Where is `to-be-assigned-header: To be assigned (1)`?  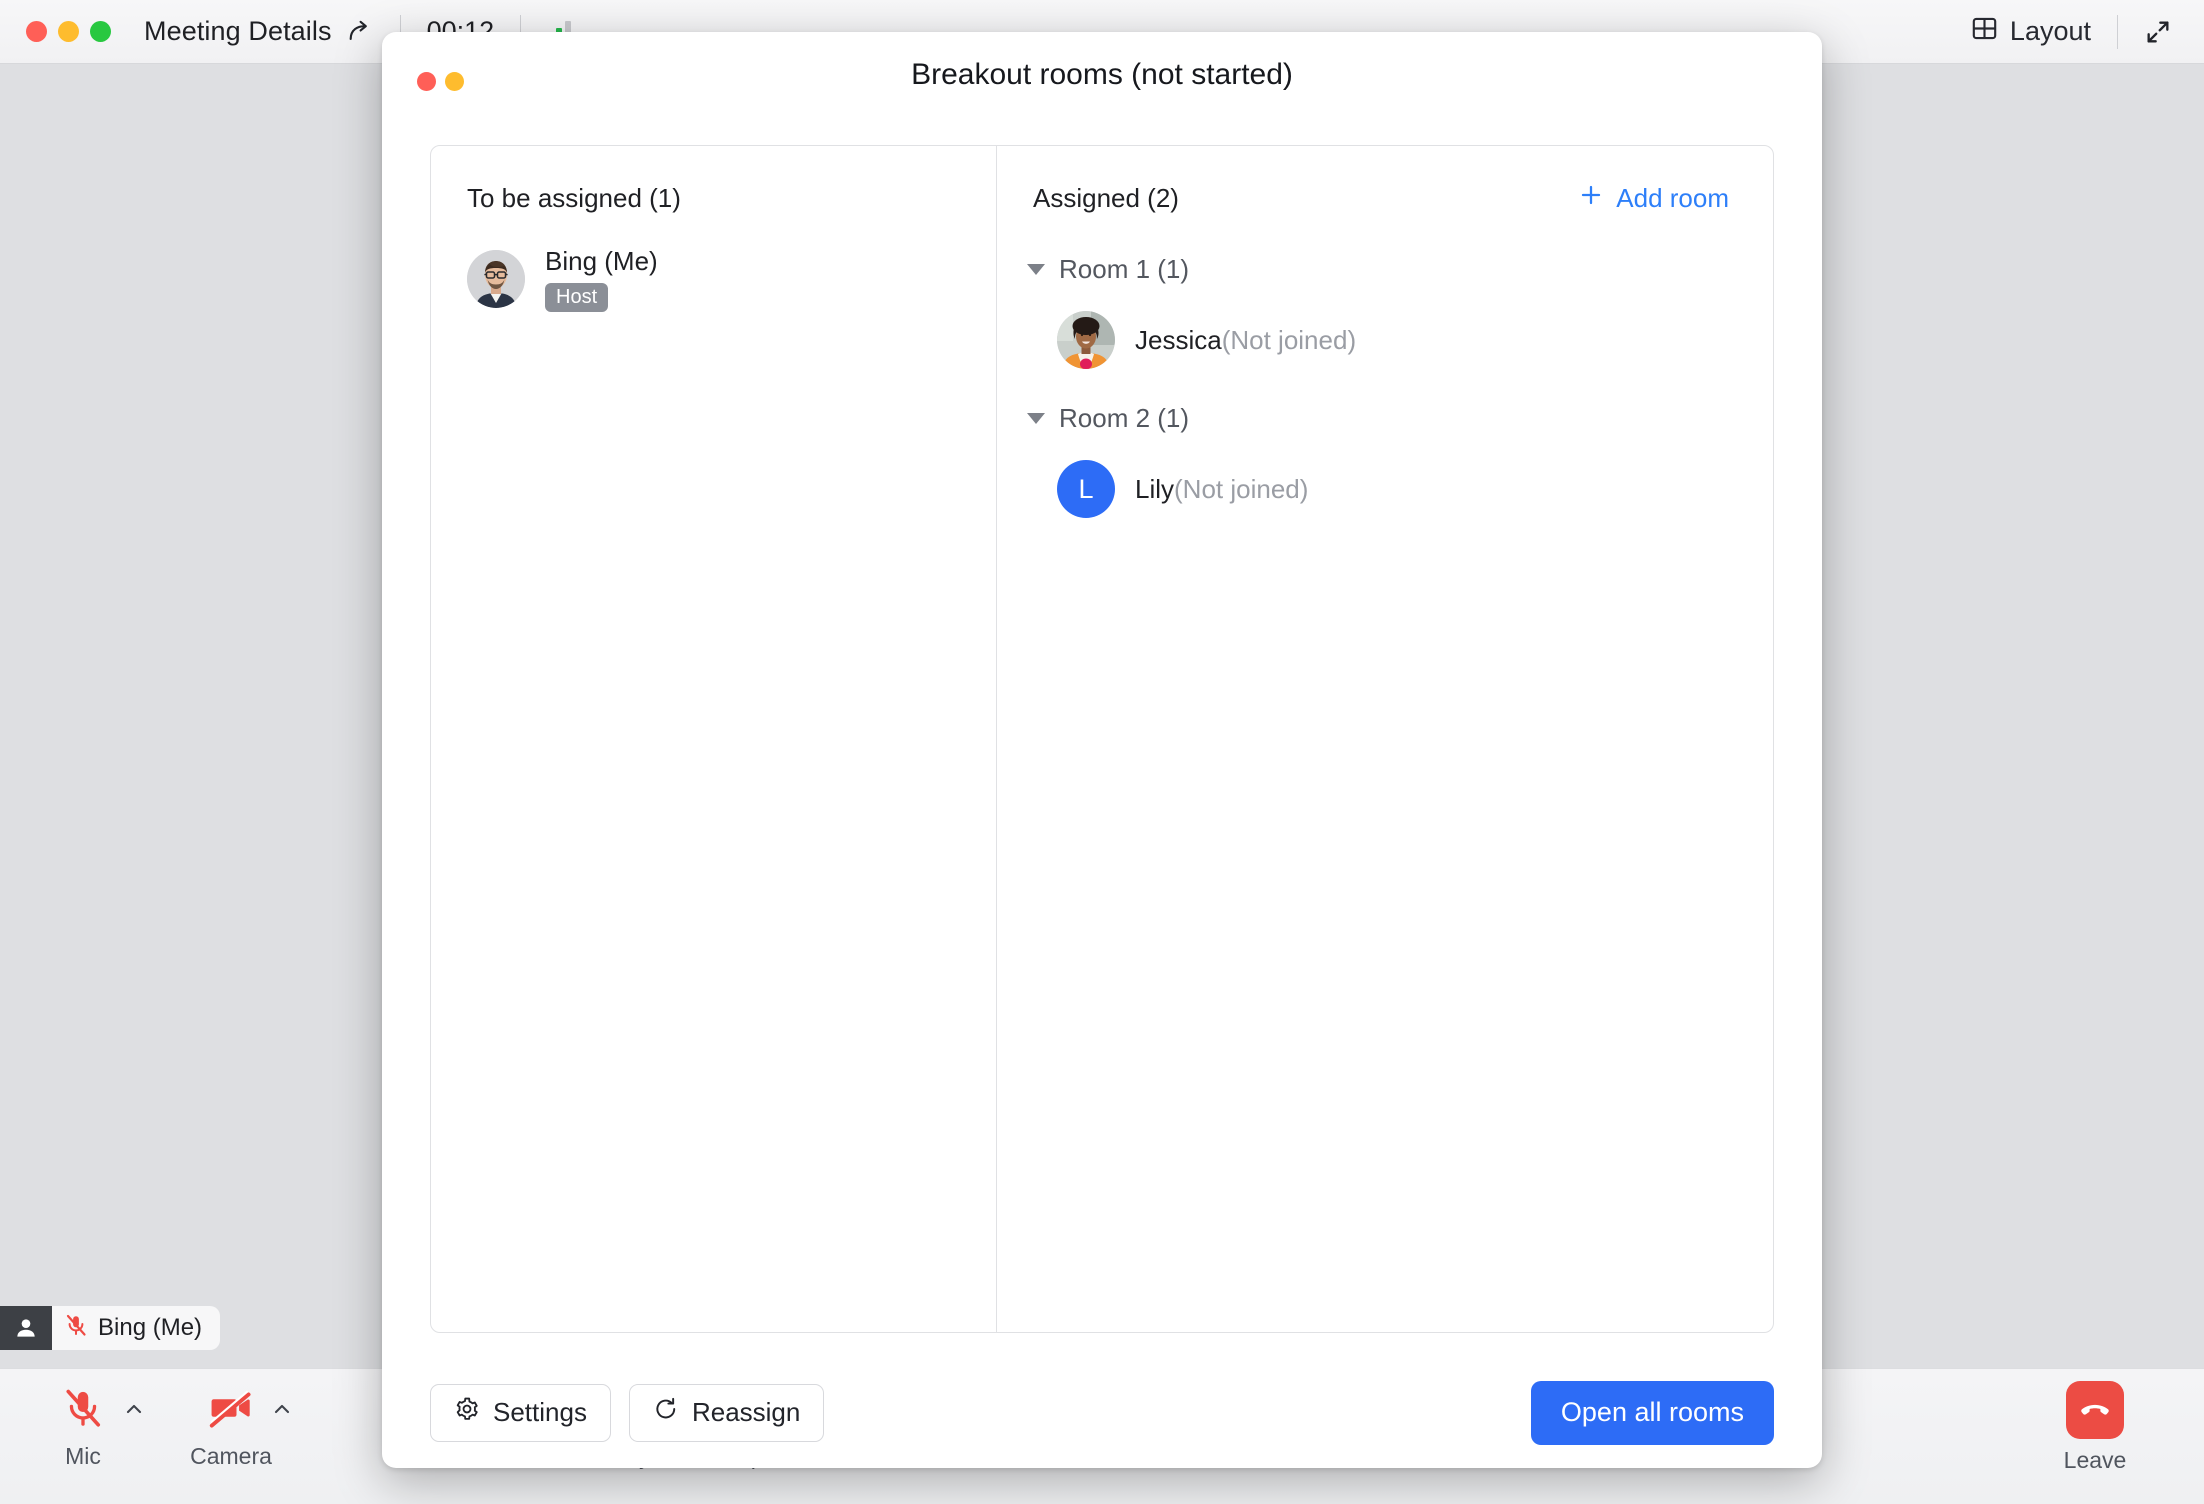
to-be-assigned-header: To be assigned (1) is located at coordinates (713, 198).